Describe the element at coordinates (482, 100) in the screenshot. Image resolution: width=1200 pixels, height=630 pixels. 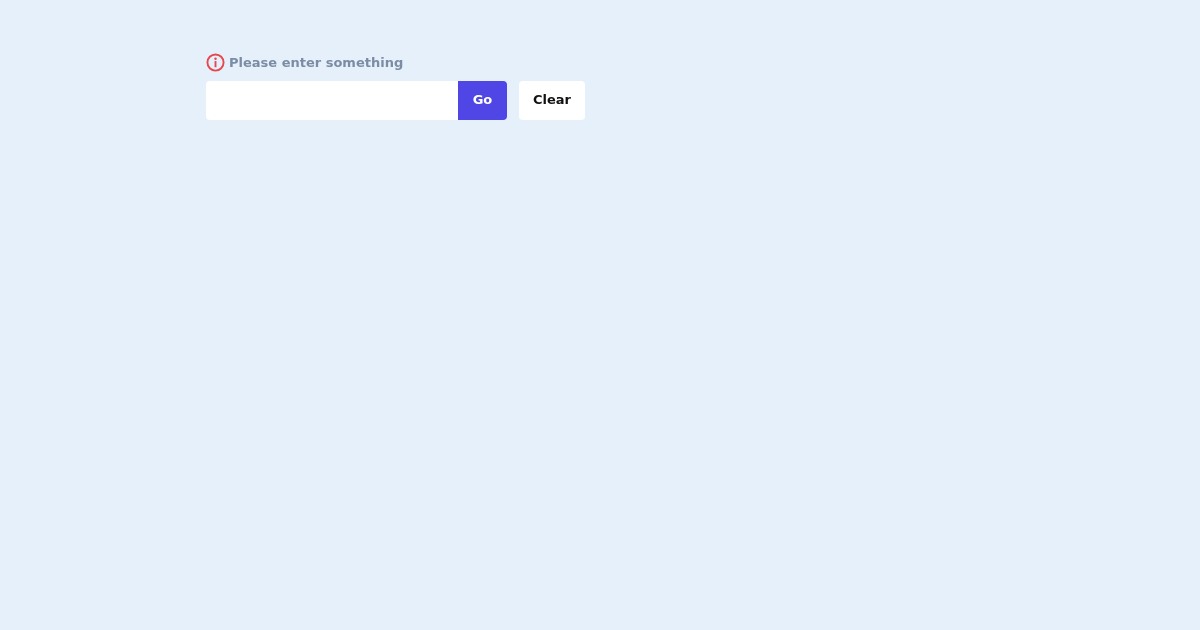
I see `go-button: Go` at that location.